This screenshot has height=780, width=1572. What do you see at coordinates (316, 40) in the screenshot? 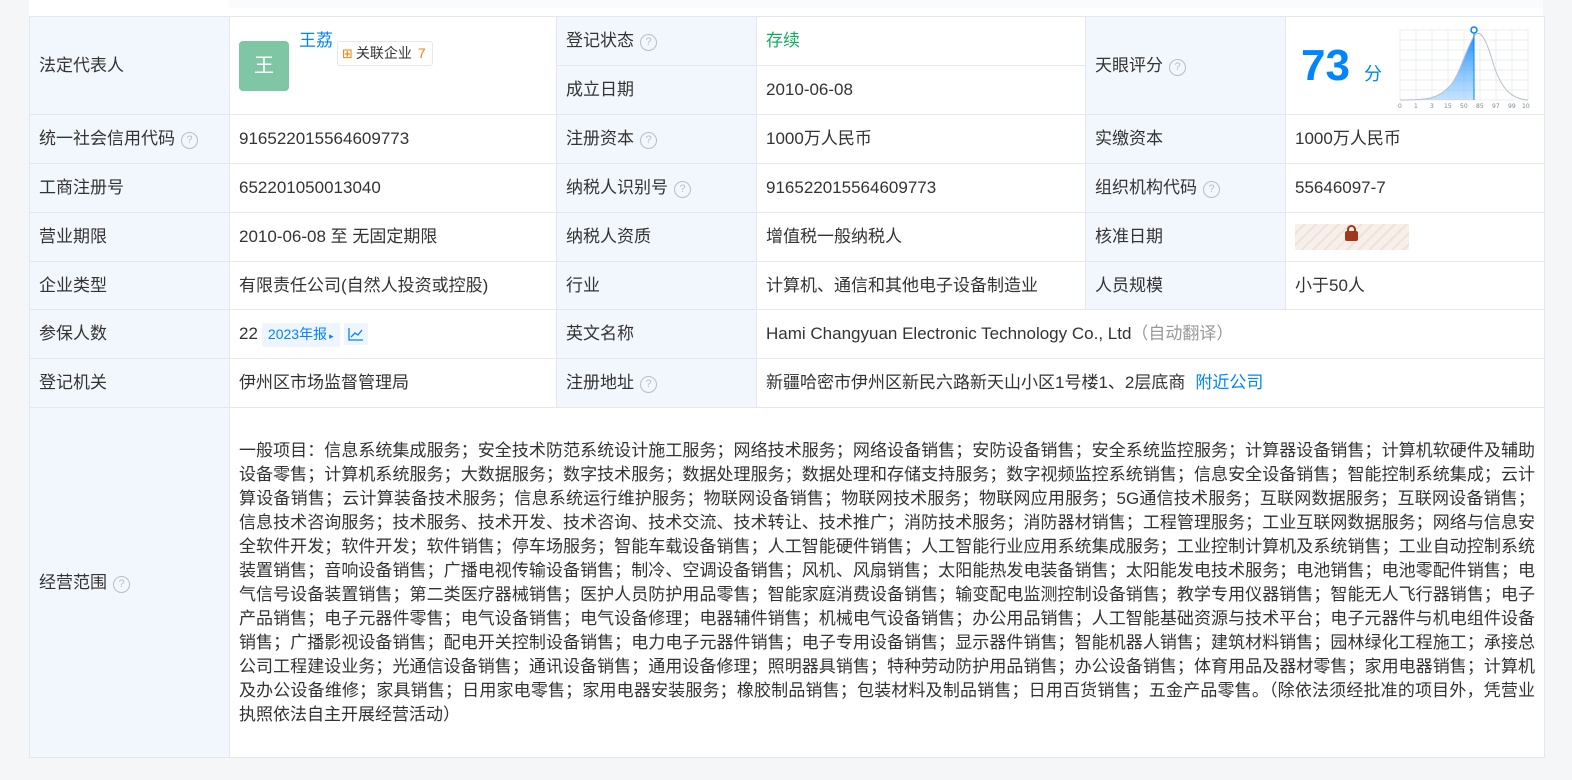
I see `legal-rep-name-link: 王荔` at bounding box center [316, 40].